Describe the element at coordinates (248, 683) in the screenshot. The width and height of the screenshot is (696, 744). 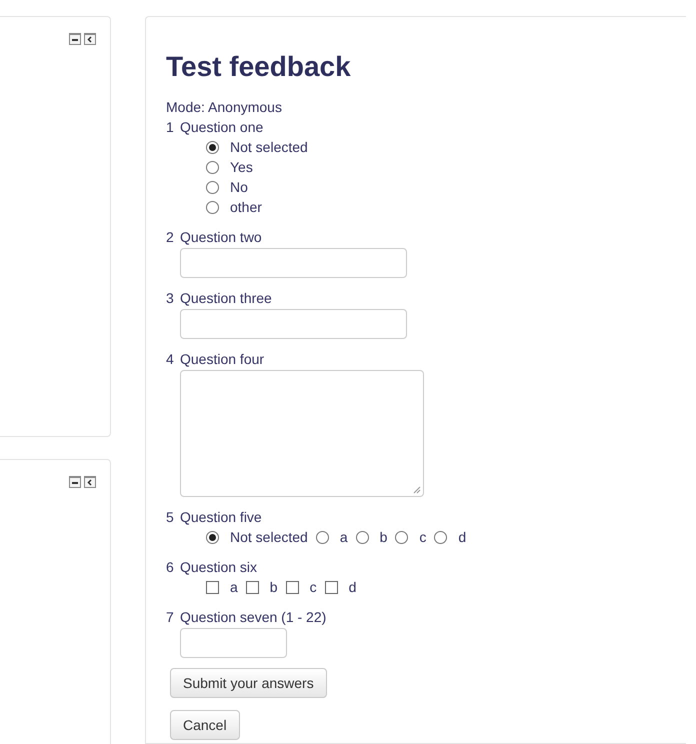
I see `submit-button: Submit your answers` at that location.